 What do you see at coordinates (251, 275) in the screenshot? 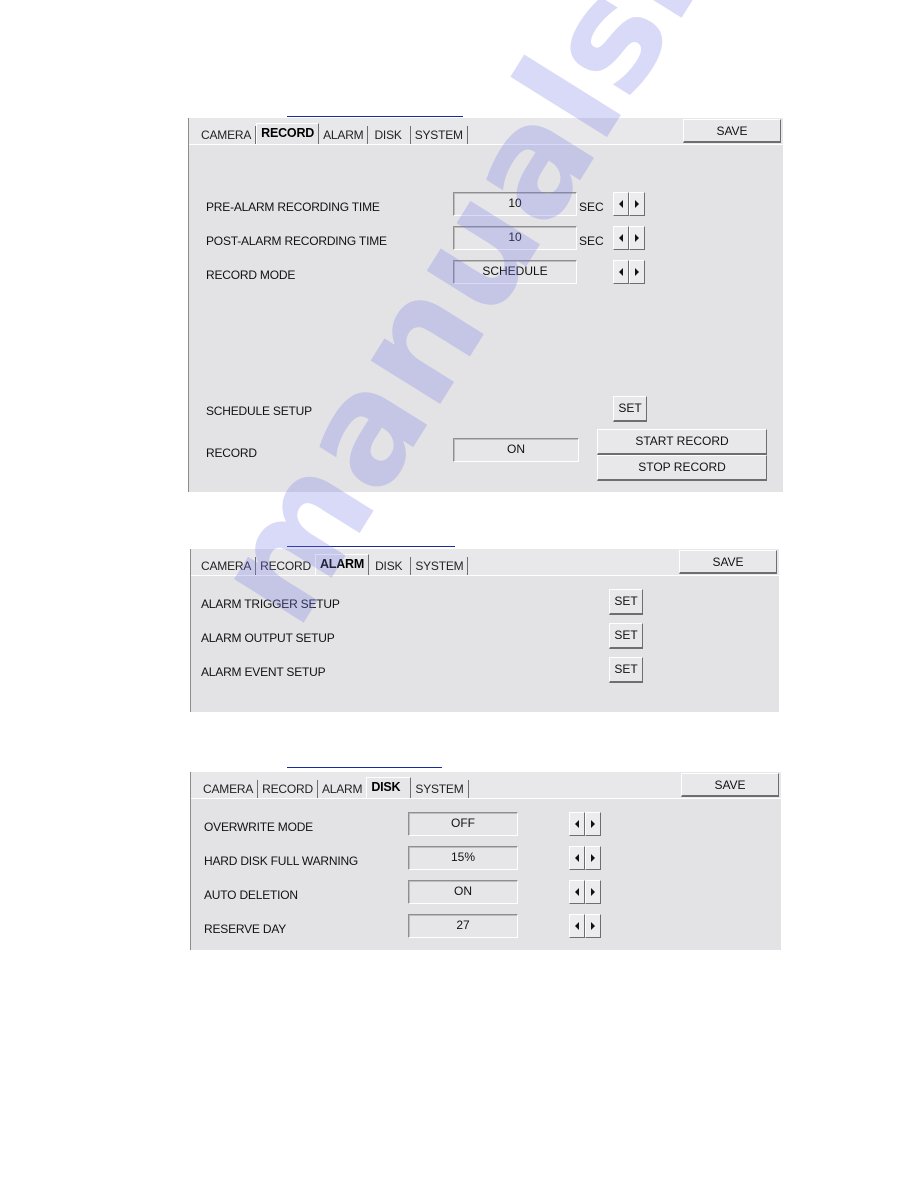
I see `record-mode-label: RECORD MODE` at bounding box center [251, 275].